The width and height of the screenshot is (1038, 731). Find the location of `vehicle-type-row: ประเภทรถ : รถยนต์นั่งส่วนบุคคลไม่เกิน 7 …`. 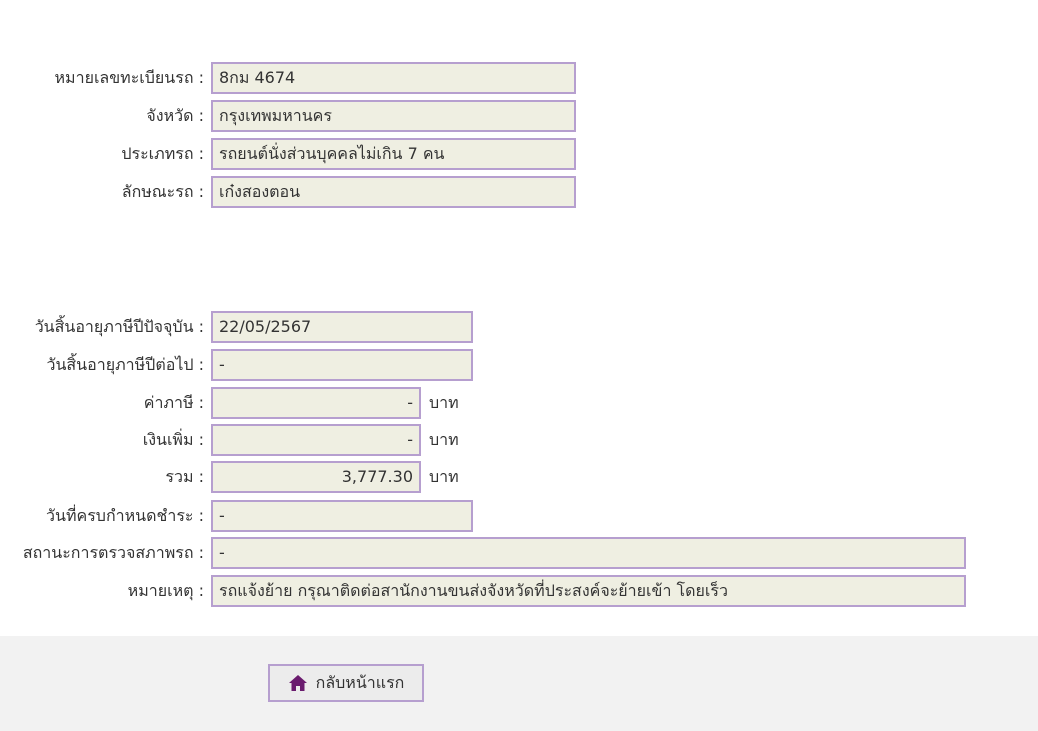

vehicle-type-row: ประเภทรถ : รถยนต์นั่งส่วนบุคคลไม่เกิน 7 … is located at coordinates (288, 154).